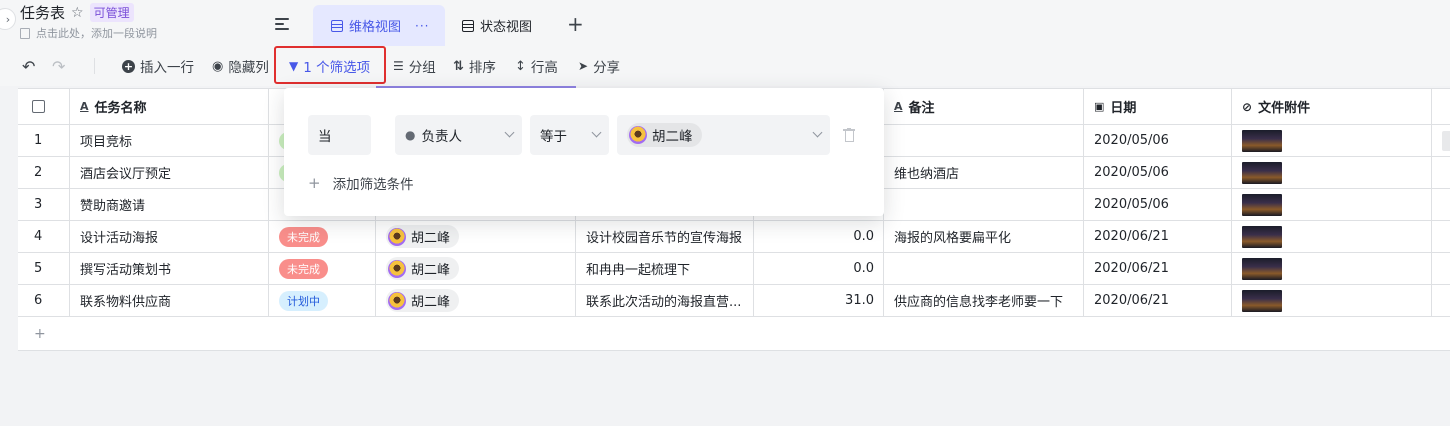 The height and width of the screenshot is (426, 1450). Describe the element at coordinates (167, 68) in the screenshot. I see `insert-row-label: 插入一行` at that location.